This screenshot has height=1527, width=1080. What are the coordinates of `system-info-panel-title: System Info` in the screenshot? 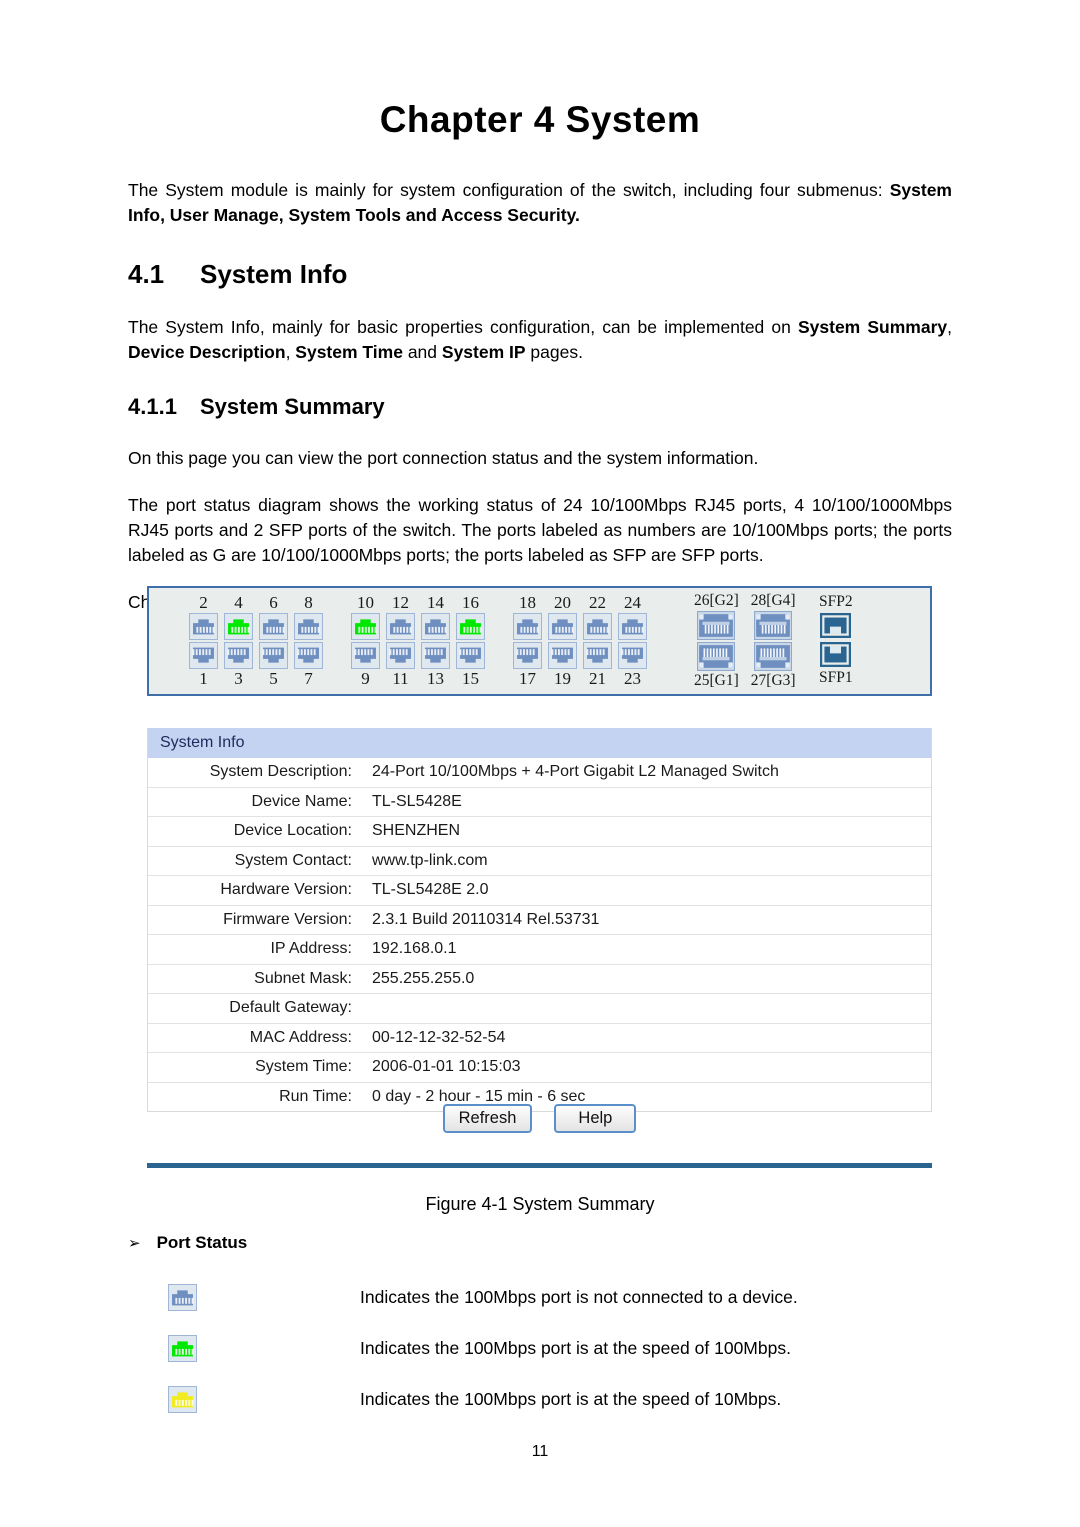 It's located at (539, 743).